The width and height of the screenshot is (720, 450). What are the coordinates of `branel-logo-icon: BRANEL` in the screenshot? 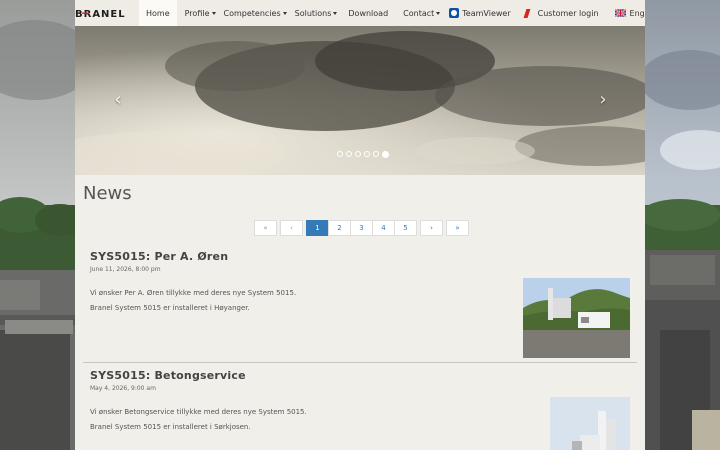 It's located at (100, 13).